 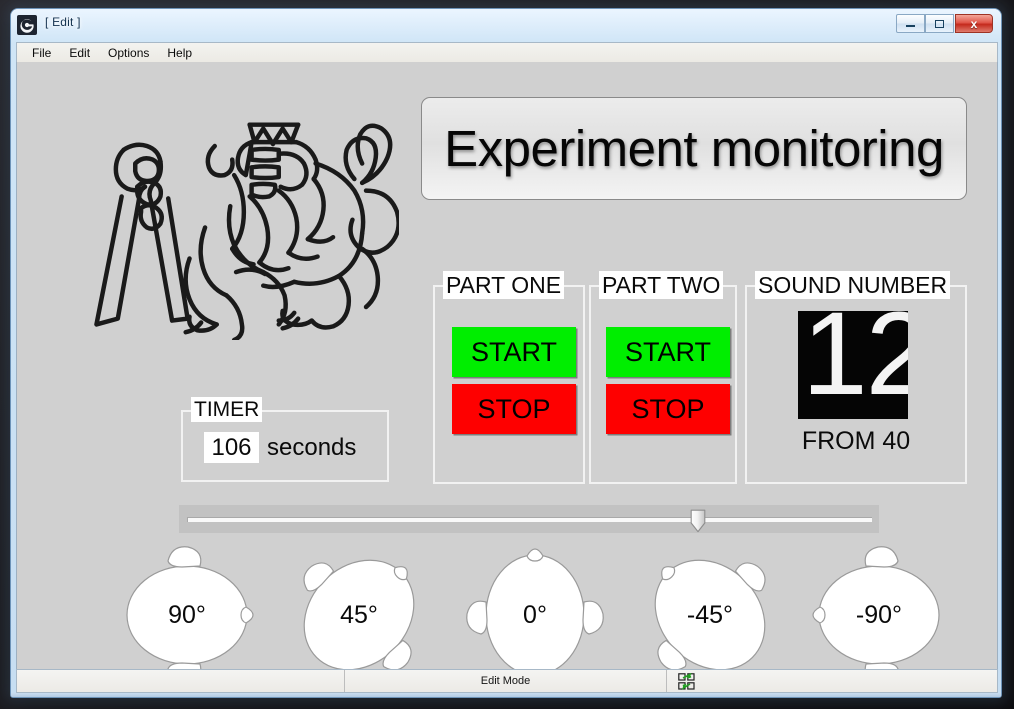 I want to click on minimize-icon, so click(x=910, y=25).